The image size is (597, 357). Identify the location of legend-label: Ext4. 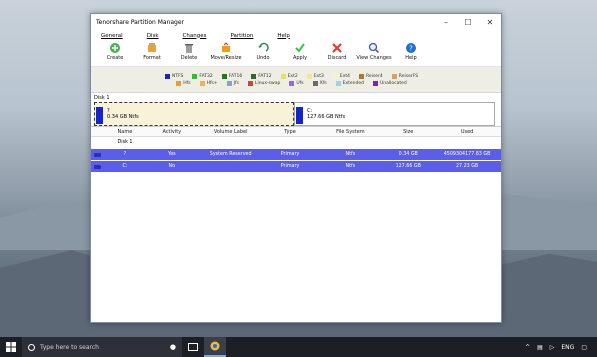
(344, 76).